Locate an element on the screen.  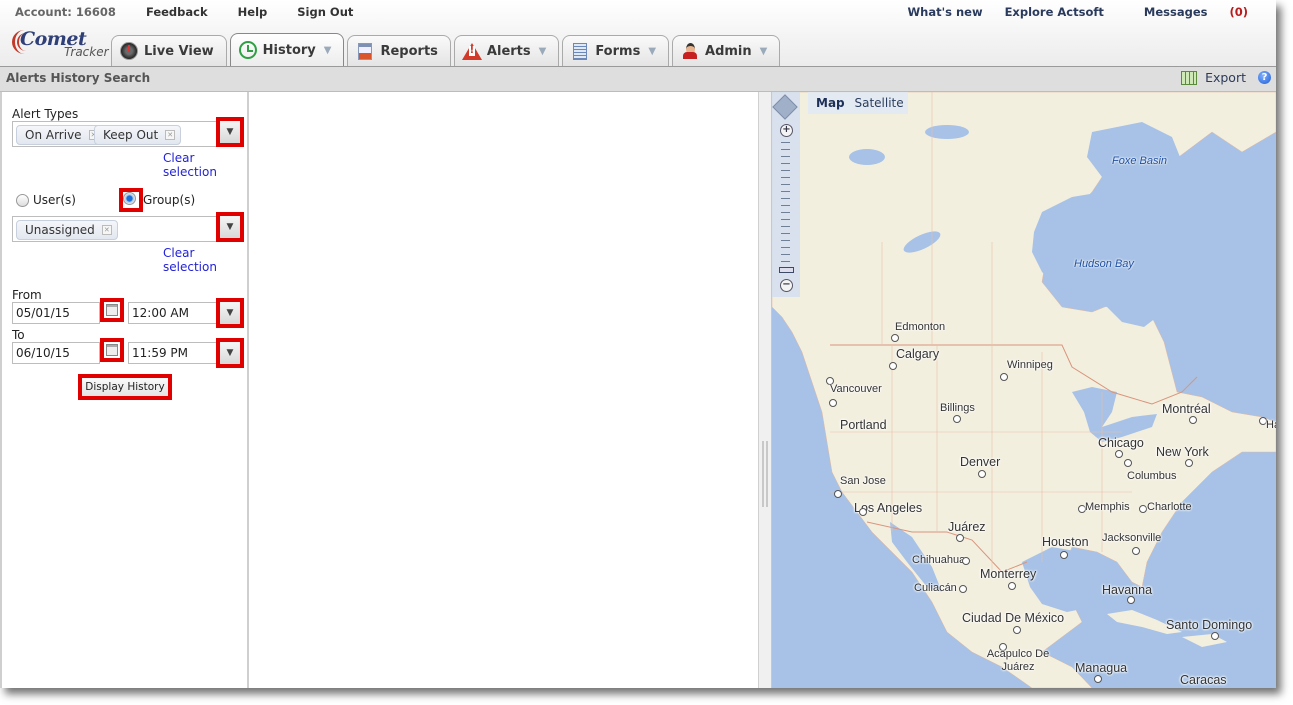
map-zoom-control: + − is located at coordinates (786, 194).